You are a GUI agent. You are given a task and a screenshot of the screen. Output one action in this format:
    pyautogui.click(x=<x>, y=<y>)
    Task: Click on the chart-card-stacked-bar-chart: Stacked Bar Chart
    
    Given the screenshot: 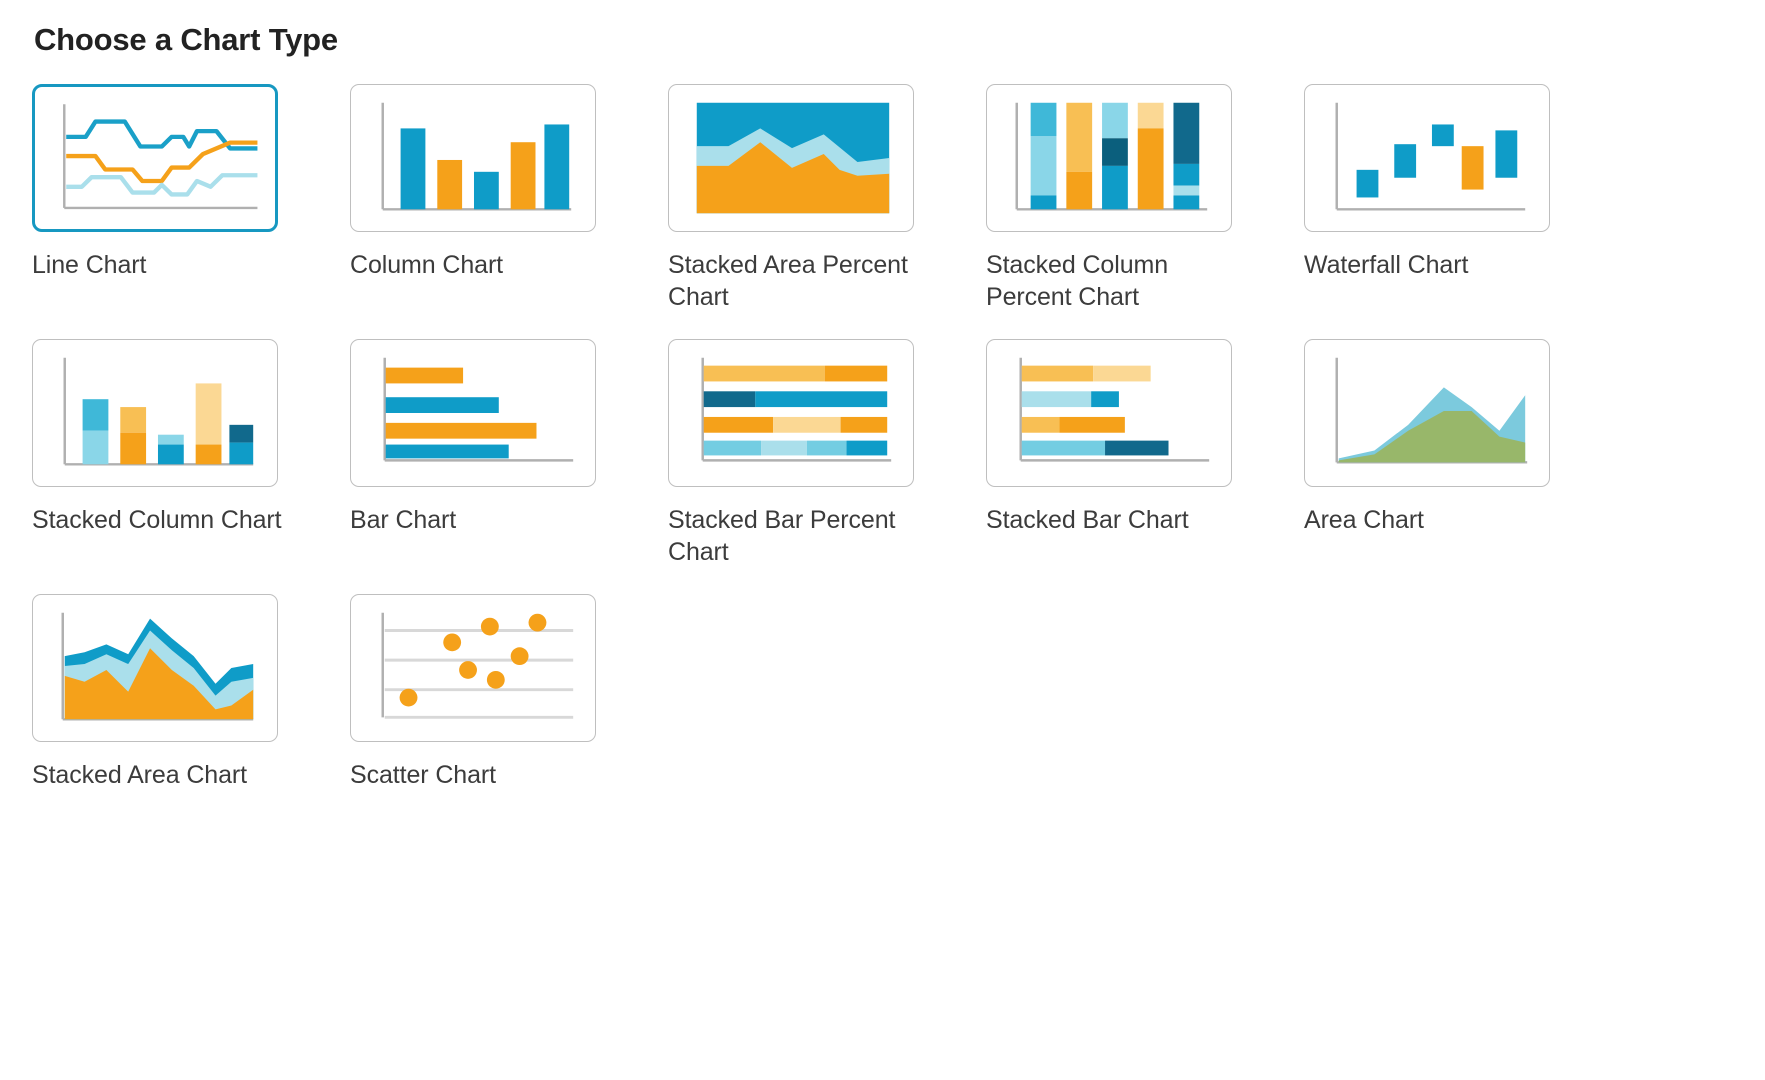 What is the action you would take?
    pyautogui.click(x=1131, y=453)
    